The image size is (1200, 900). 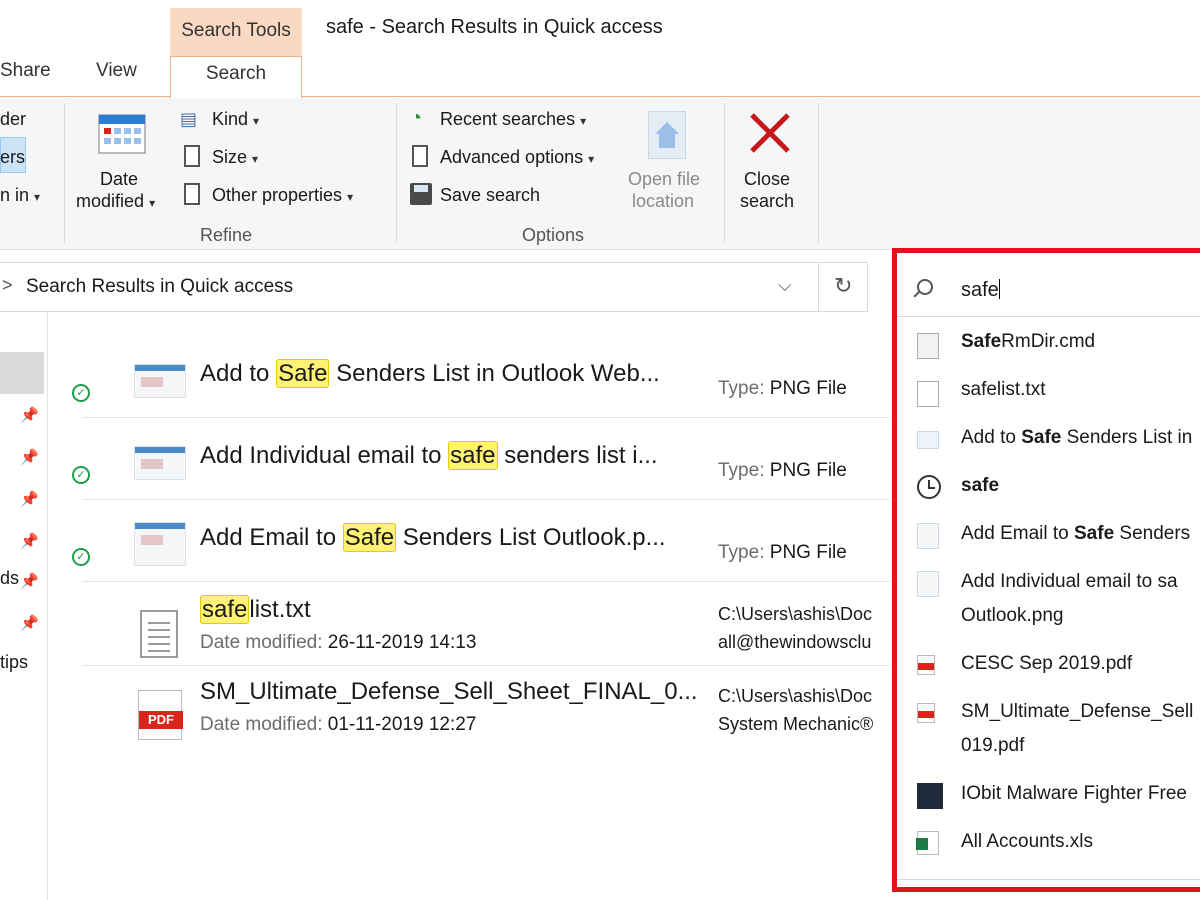 I want to click on context-group-label: Search Tools, so click(x=236, y=30).